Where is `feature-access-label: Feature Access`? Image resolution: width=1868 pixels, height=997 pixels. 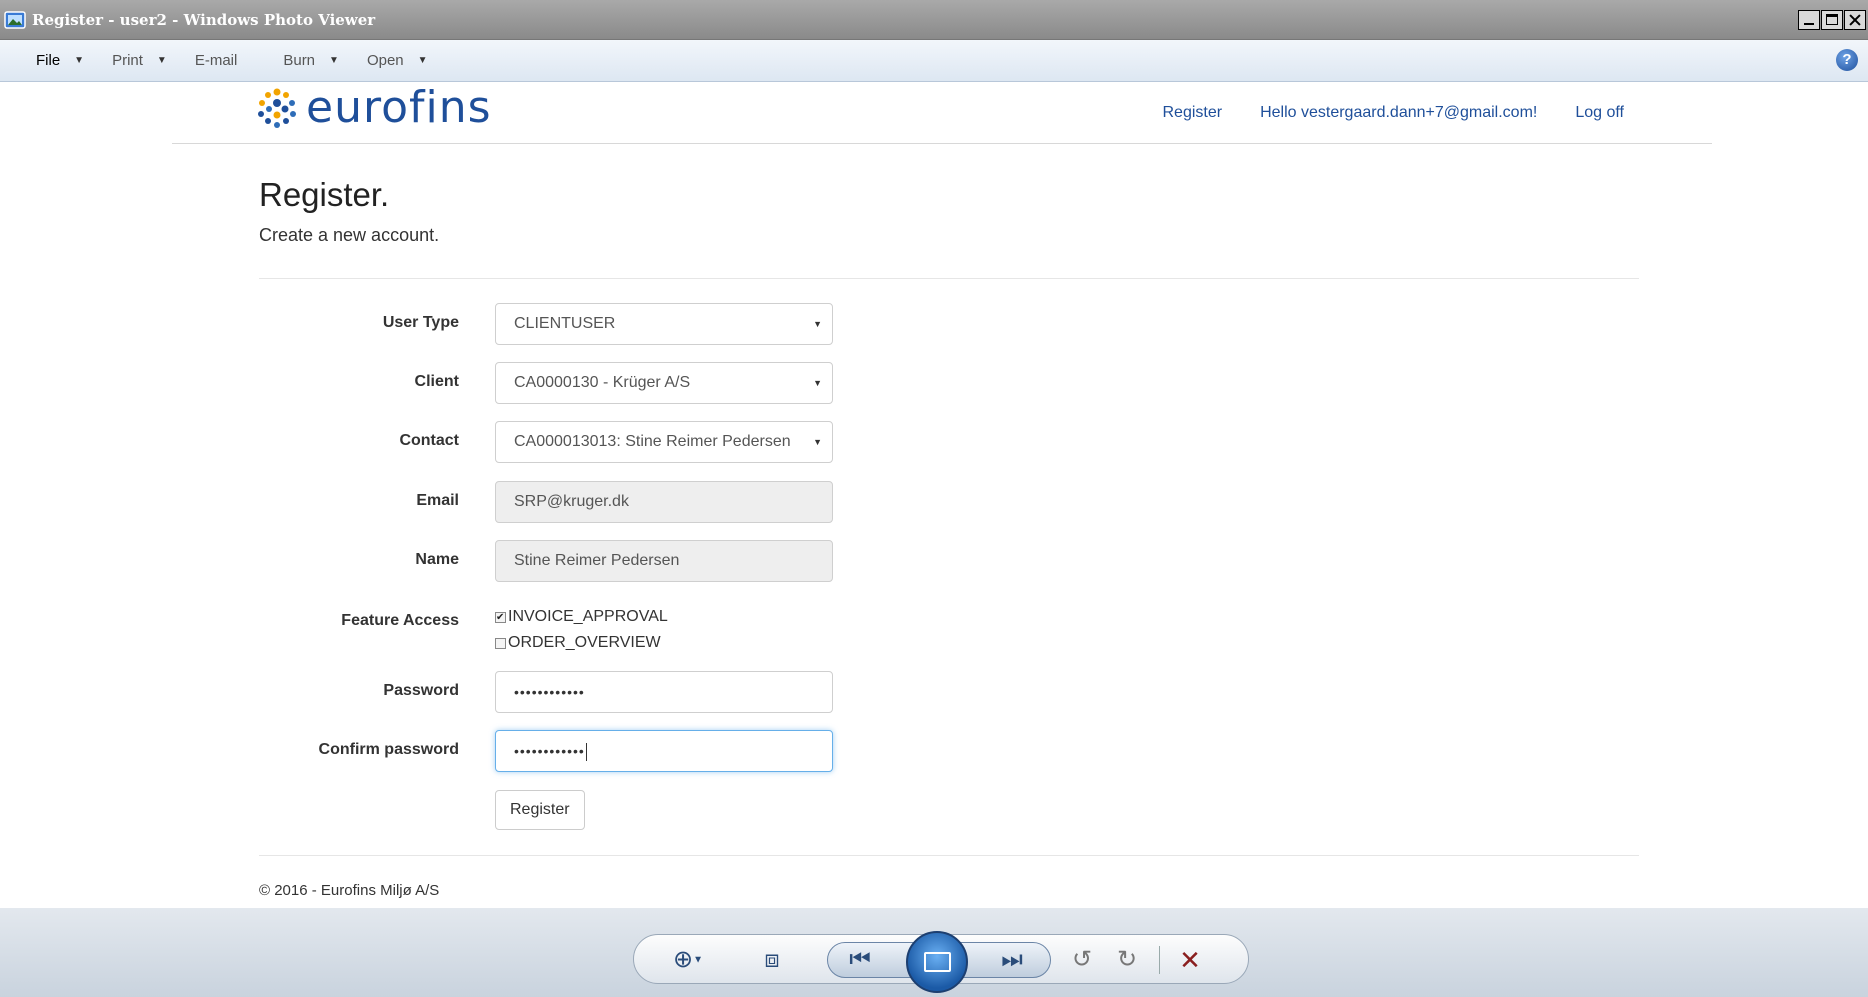
feature-access-label: Feature Access is located at coordinates (400, 620).